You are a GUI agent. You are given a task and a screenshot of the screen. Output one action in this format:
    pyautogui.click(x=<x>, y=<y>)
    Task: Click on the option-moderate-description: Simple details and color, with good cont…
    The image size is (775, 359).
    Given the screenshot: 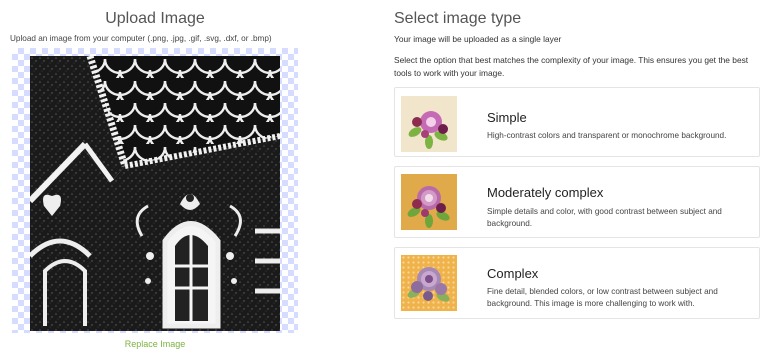 What is the action you would take?
    pyautogui.click(x=604, y=217)
    